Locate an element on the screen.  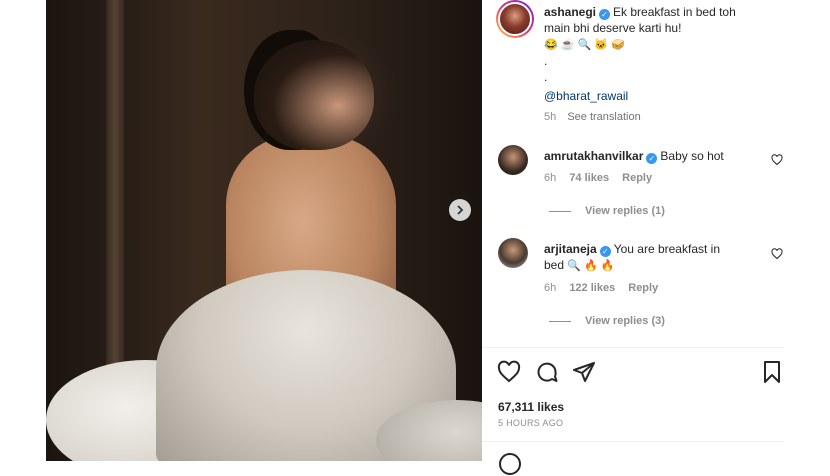
comment-likes: 122 likes is located at coordinates (592, 288).